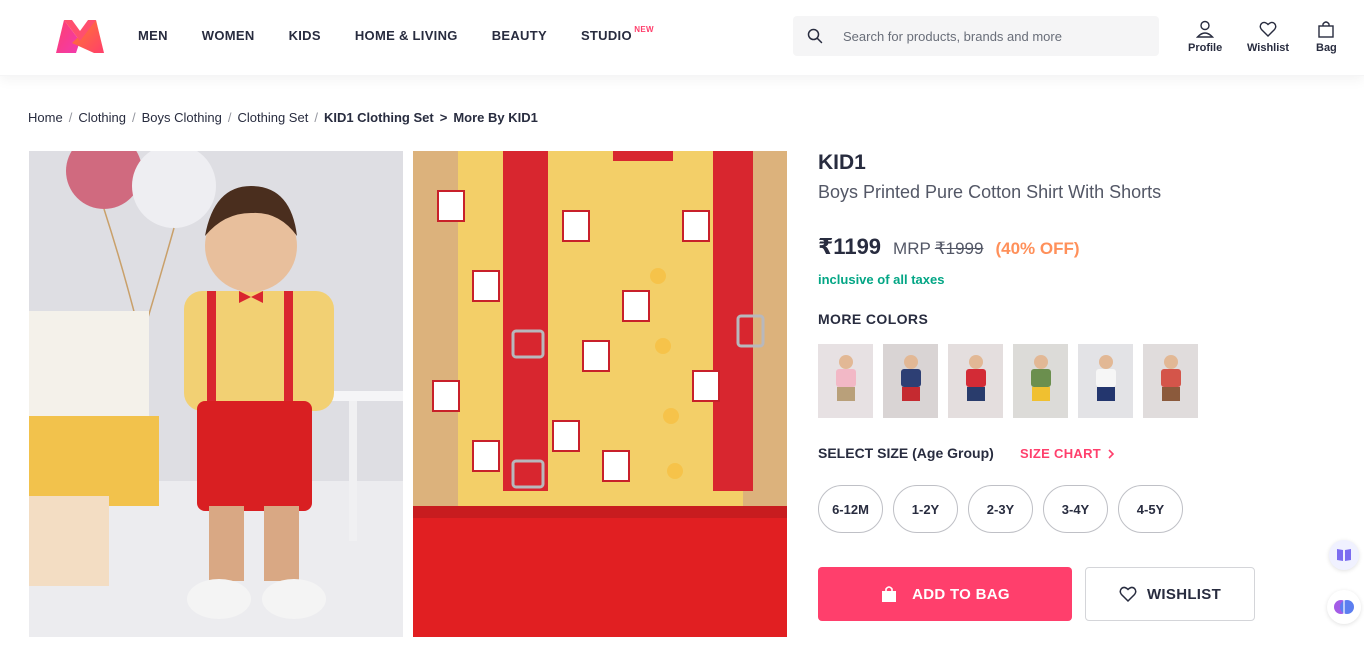 The height and width of the screenshot is (653, 1364). Describe the element at coordinates (1111, 453) in the screenshot. I see `chevron-right-icon` at that location.